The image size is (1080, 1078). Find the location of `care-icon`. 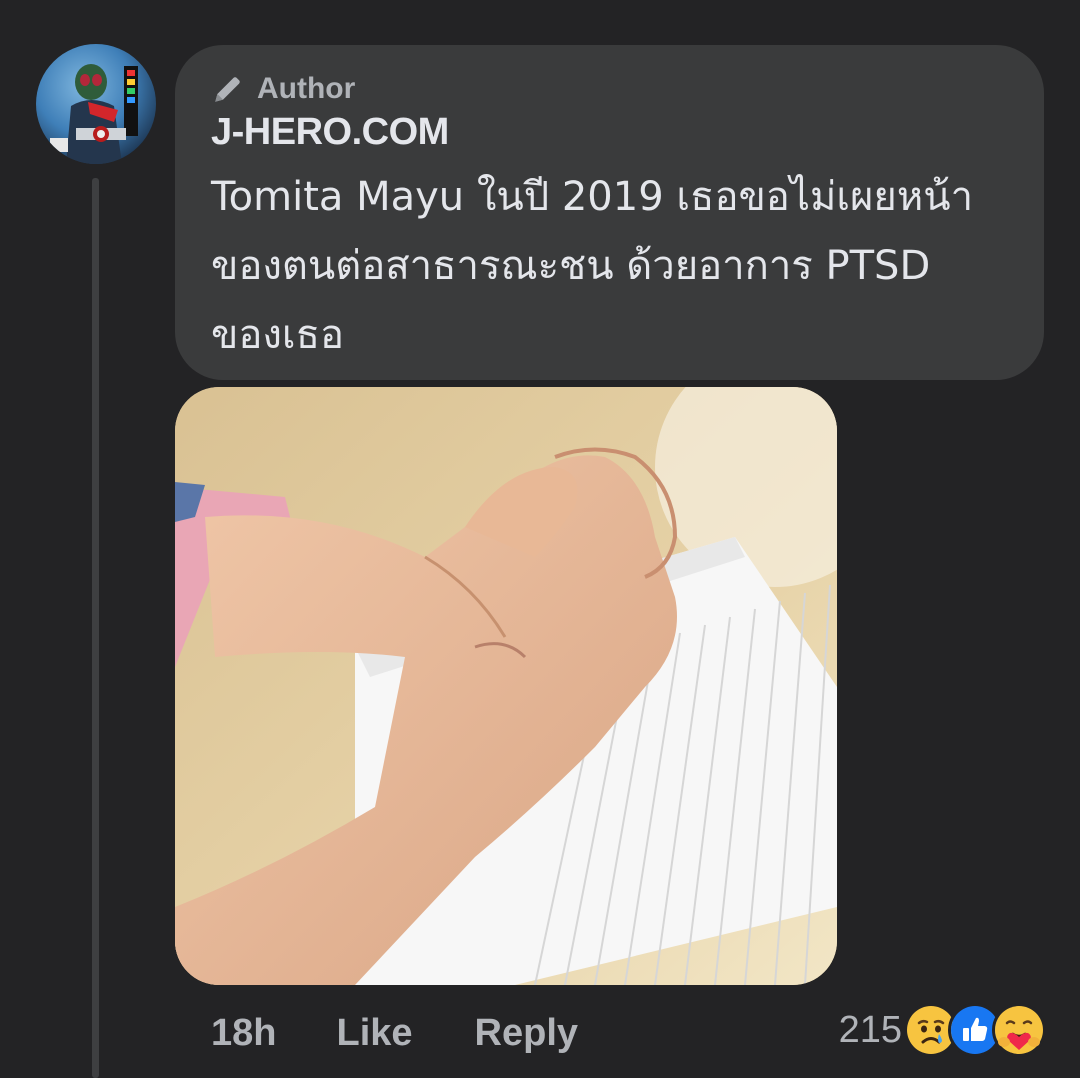

care-icon is located at coordinates (1019, 1030).